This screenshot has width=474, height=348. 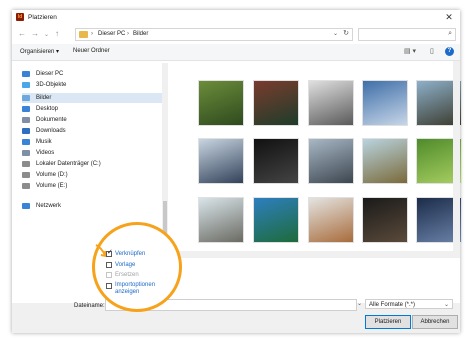 I want to click on sidebar-item-label: Dieser PC, so click(x=50, y=74).